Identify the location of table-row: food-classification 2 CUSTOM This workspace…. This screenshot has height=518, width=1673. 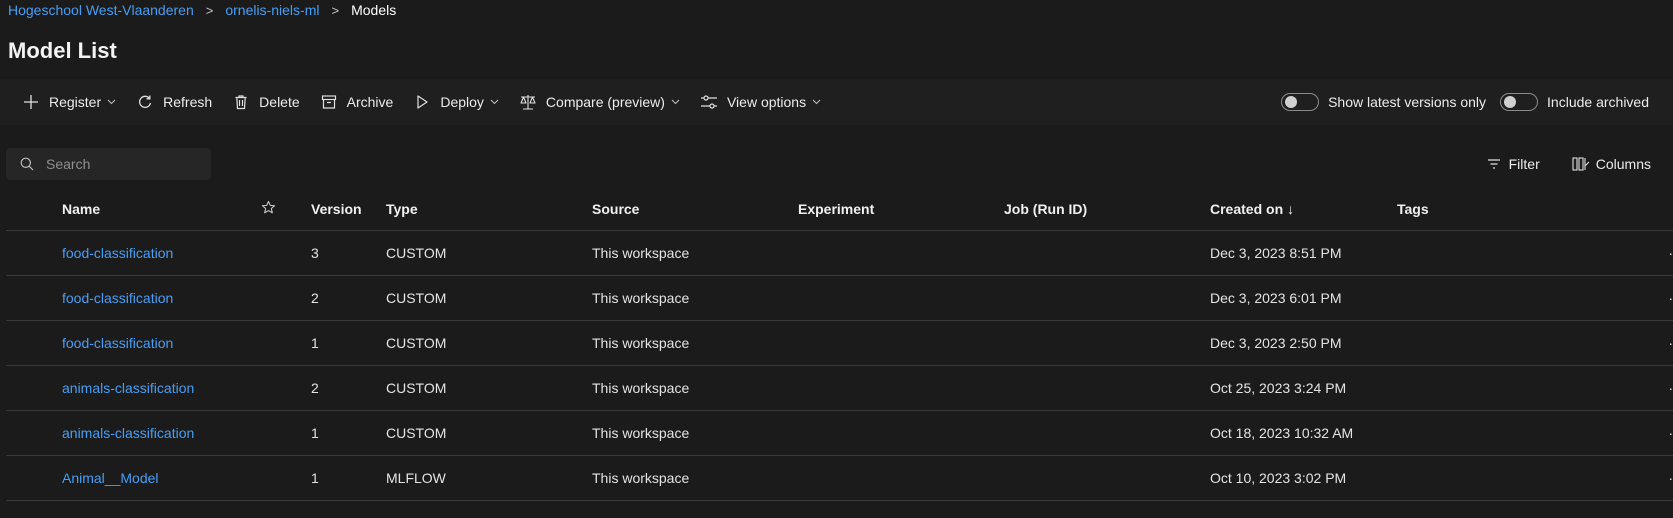
(839, 298).